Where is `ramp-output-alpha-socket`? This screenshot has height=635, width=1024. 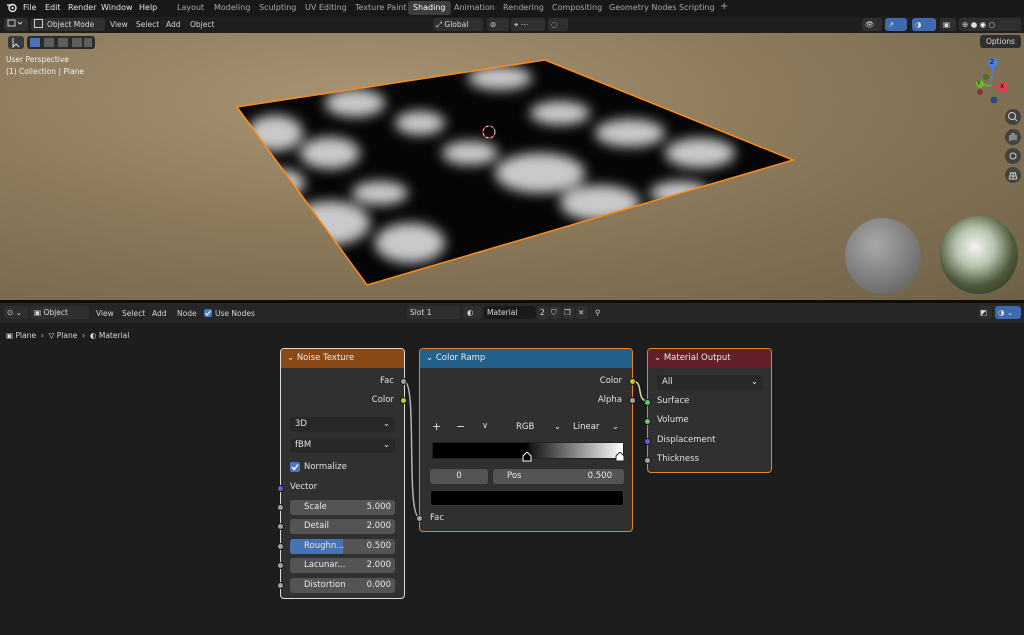
ramp-output-alpha-socket is located at coordinates (632, 400).